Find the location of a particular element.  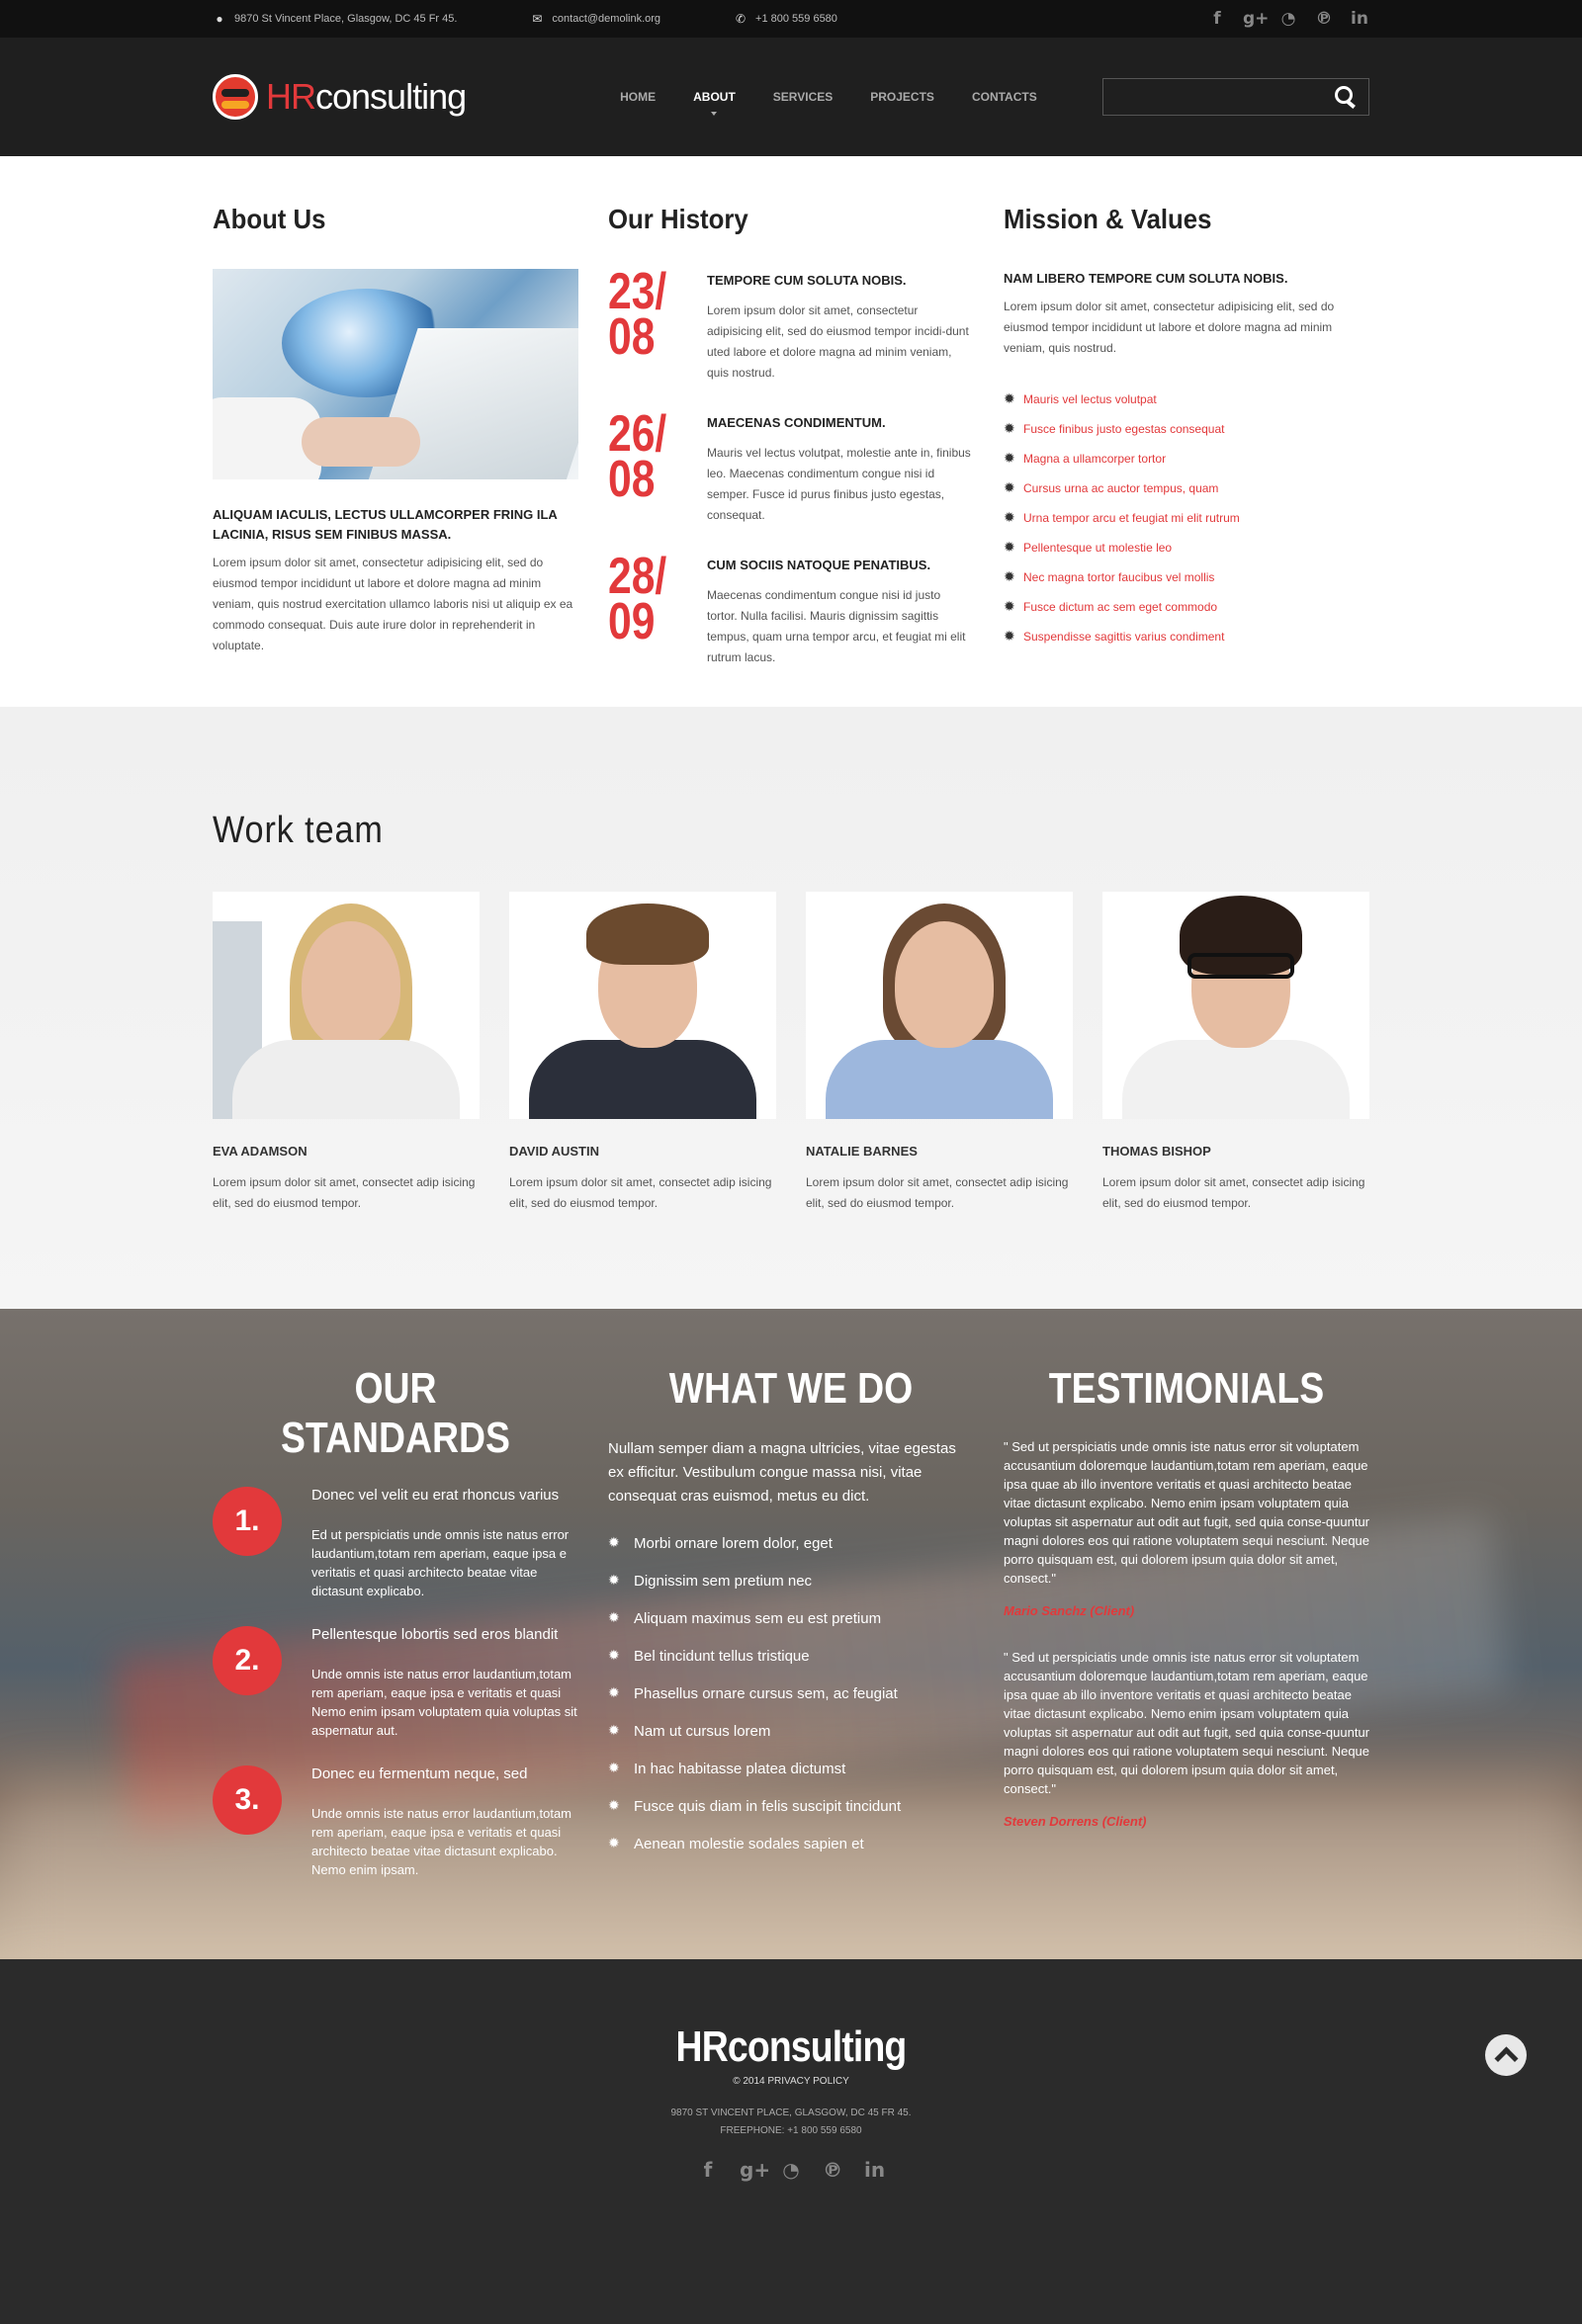

history-title: Our History is located at coordinates (678, 219).